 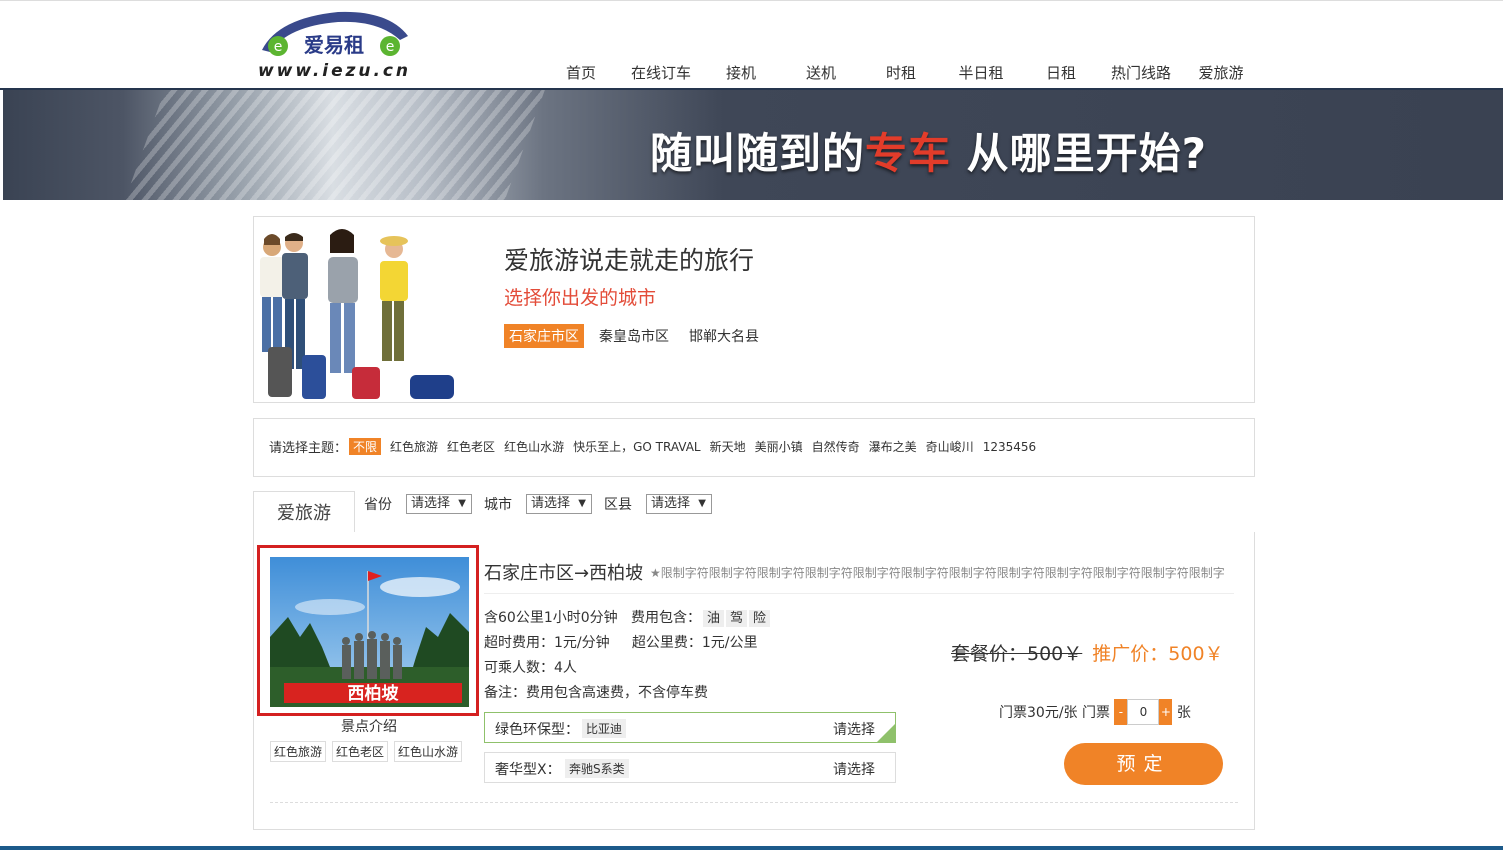 I want to click on scenic-tag: 红色山水游, so click(x=428, y=751).